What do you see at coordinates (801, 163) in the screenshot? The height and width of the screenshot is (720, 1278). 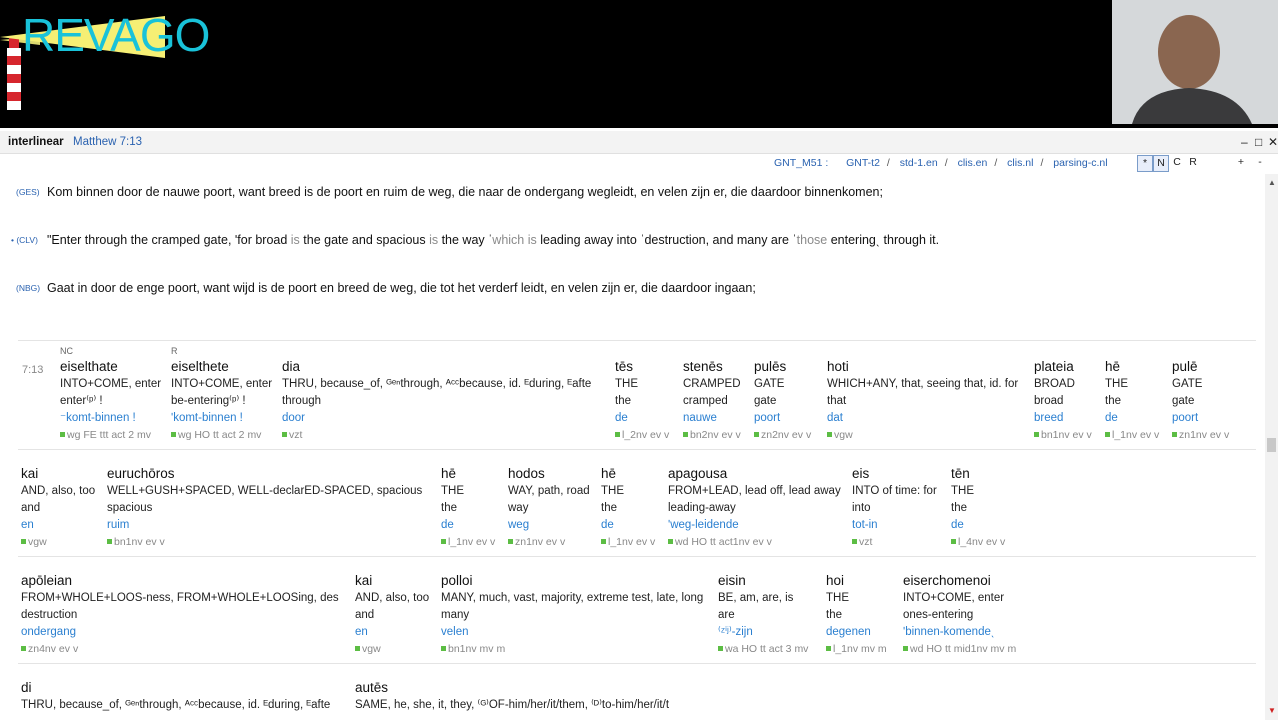 I see `module-gnt-m51: GNT_M51 :` at bounding box center [801, 163].